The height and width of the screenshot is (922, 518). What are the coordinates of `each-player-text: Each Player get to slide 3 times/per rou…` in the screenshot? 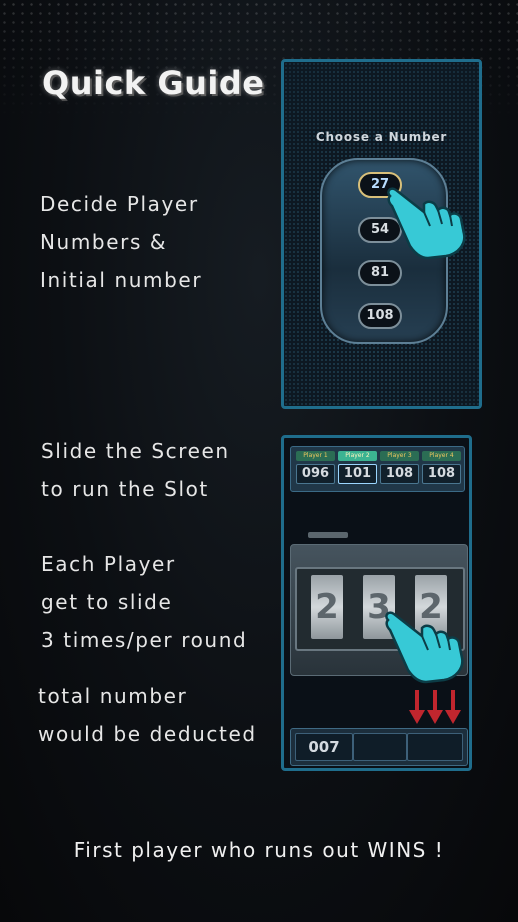 It's located at (144, 602).